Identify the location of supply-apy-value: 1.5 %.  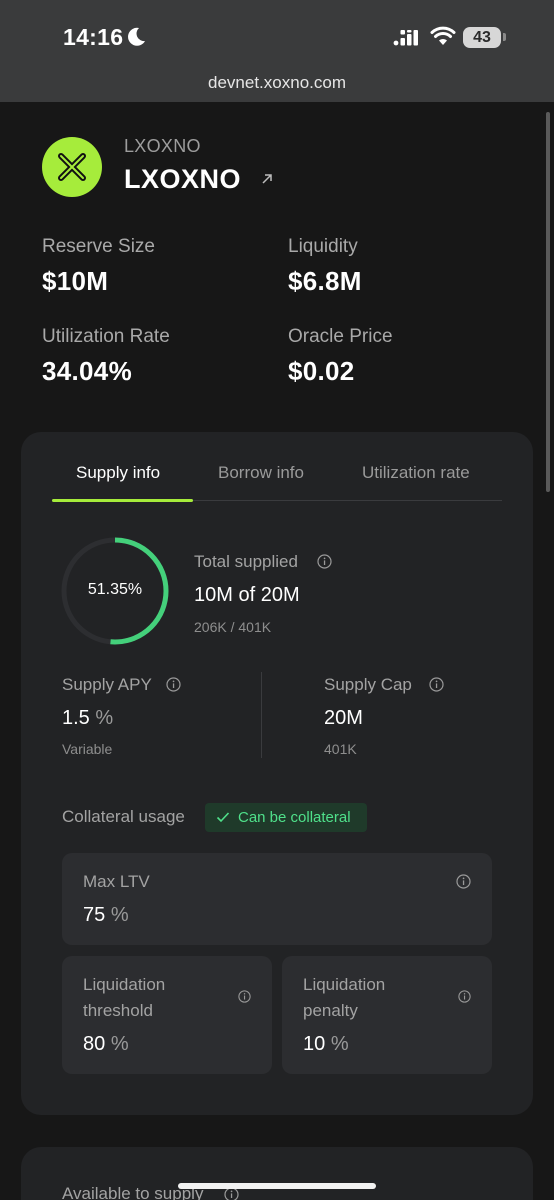
(87, 718).